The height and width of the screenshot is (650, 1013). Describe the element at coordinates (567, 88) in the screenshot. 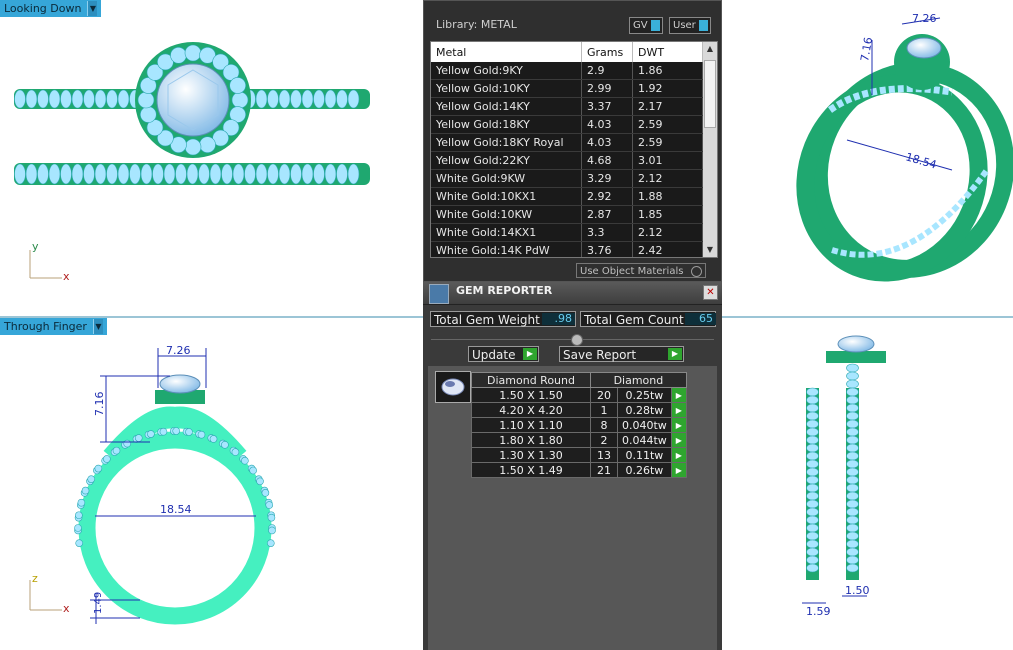

I see `metal-row: Yellow Gold:10KY 2.99 1.92` at that location.